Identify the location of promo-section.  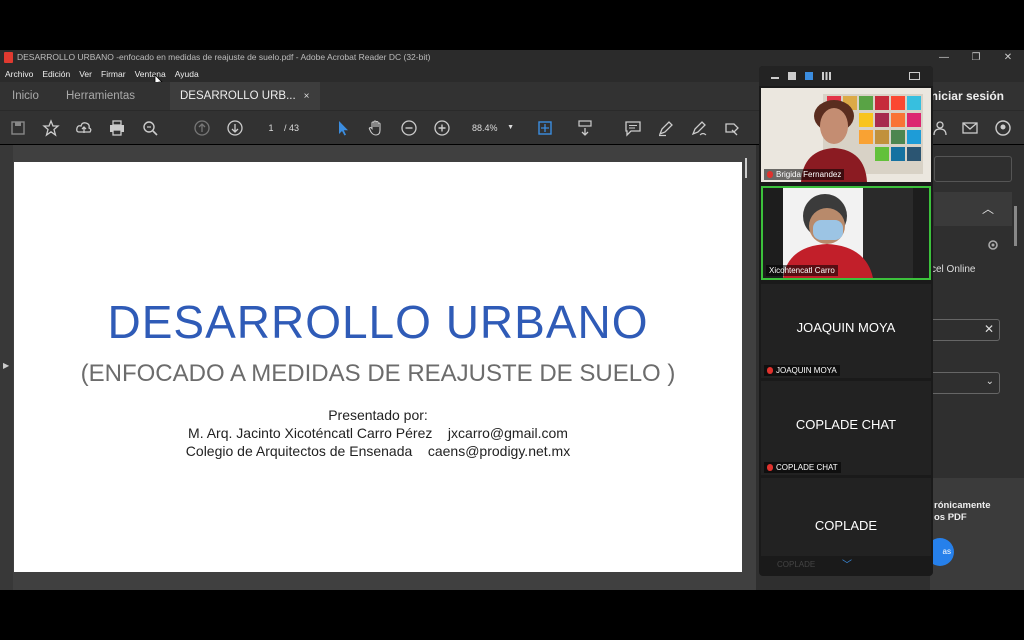
(977, 534).